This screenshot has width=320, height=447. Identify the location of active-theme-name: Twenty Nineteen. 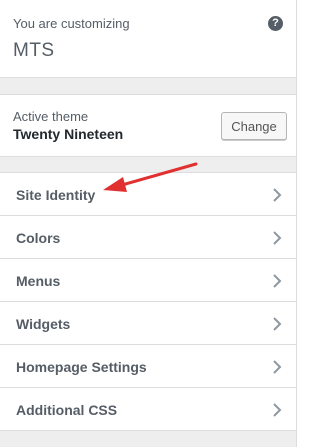
(68, 134).